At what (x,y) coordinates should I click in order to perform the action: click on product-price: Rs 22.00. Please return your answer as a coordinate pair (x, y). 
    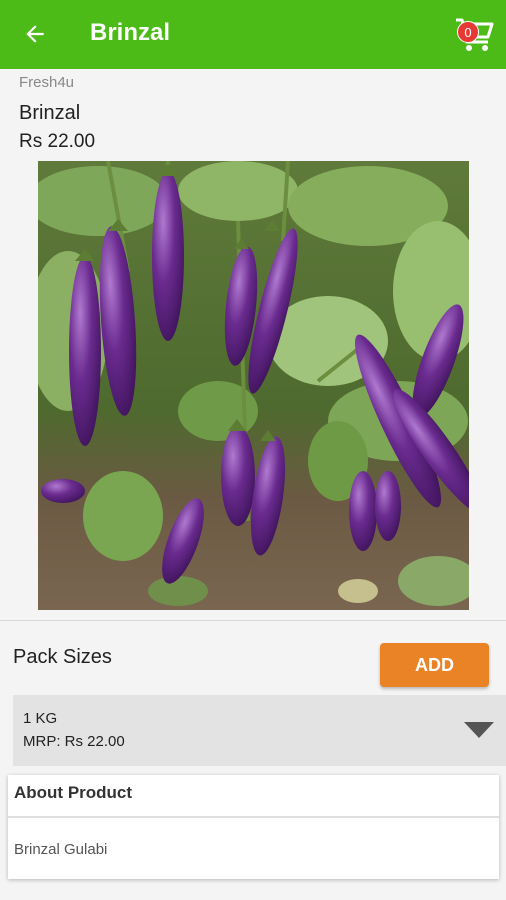
    Looking at the image, I should click on (57, 141).